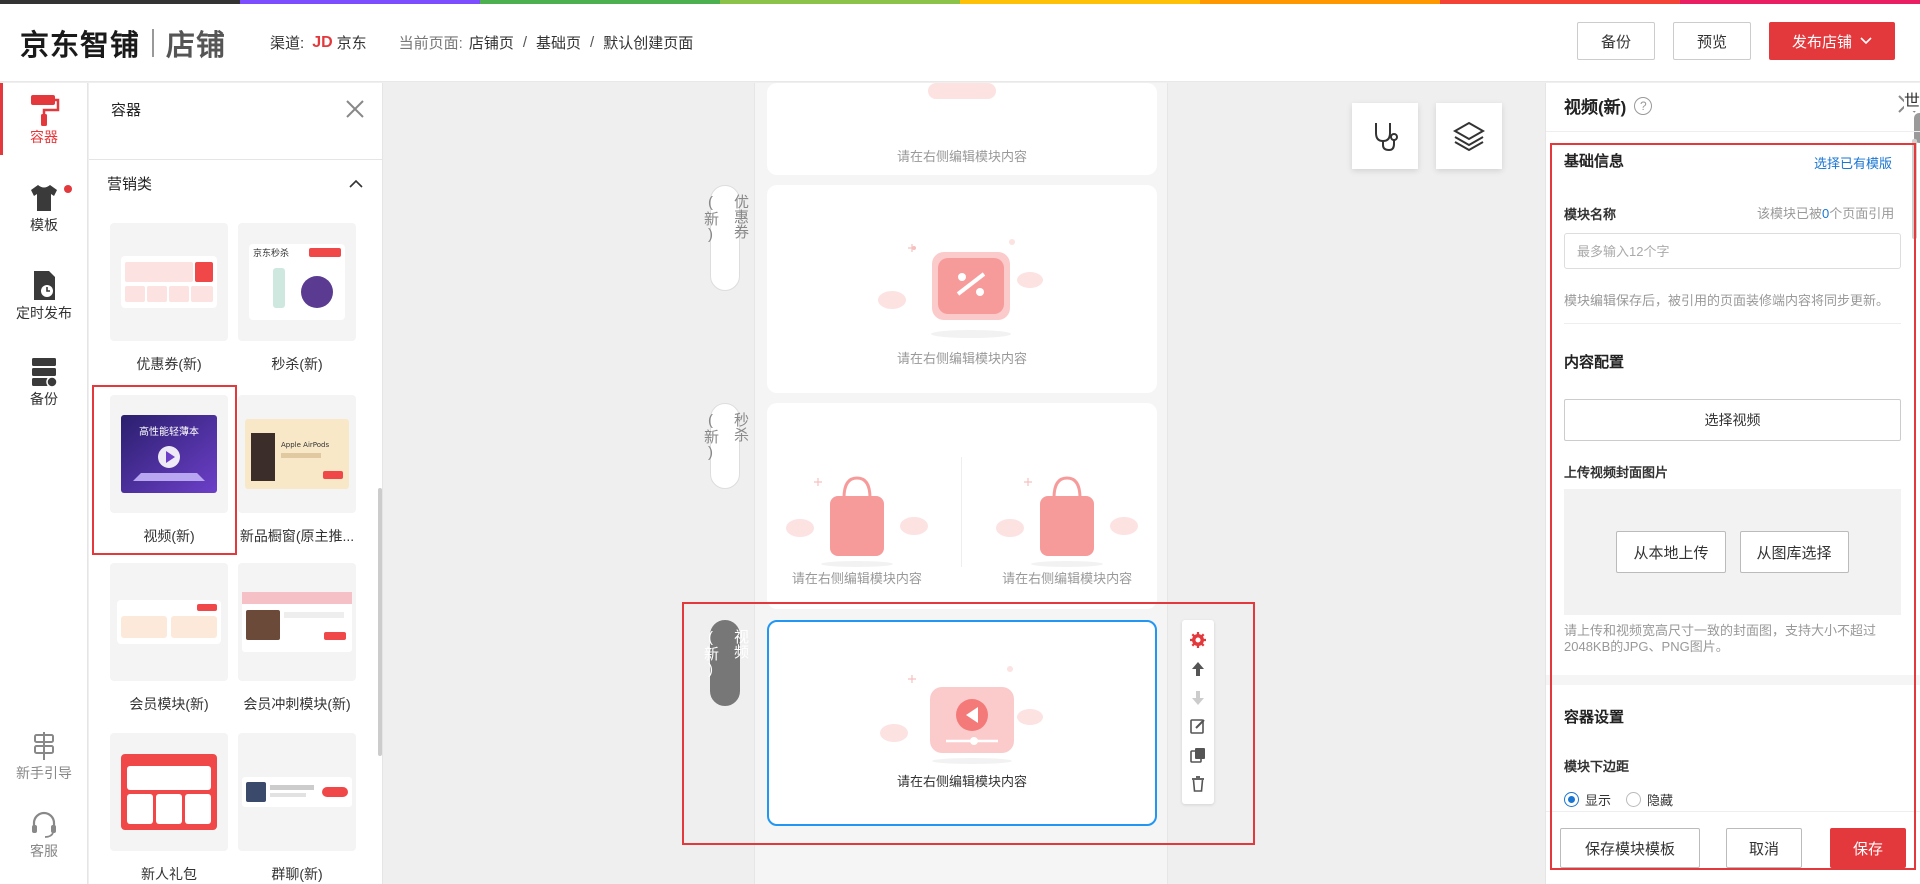 This screenshot has width=1920, height=884. I want to click on component-tile-coupon: 优惠券(新), so click(169, 298).